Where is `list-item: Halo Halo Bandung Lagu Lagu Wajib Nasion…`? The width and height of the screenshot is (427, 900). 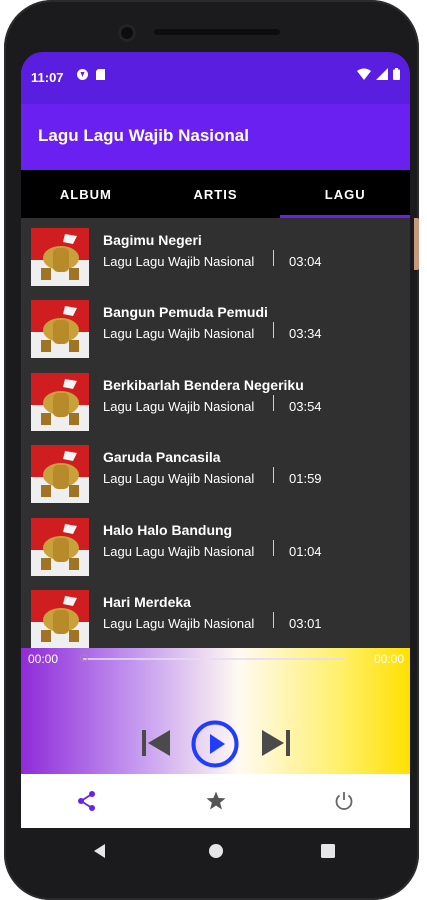
list-item: Halo Halo Bandung Lagu Lagu Wajib Nasion… is located at coordinates (215, 544).